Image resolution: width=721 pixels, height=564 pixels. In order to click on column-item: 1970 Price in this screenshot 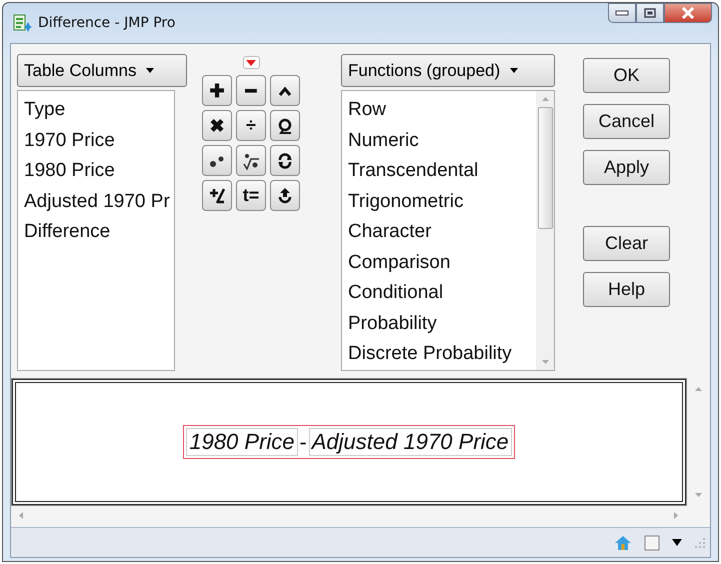, I will do `click(99, 141)`.